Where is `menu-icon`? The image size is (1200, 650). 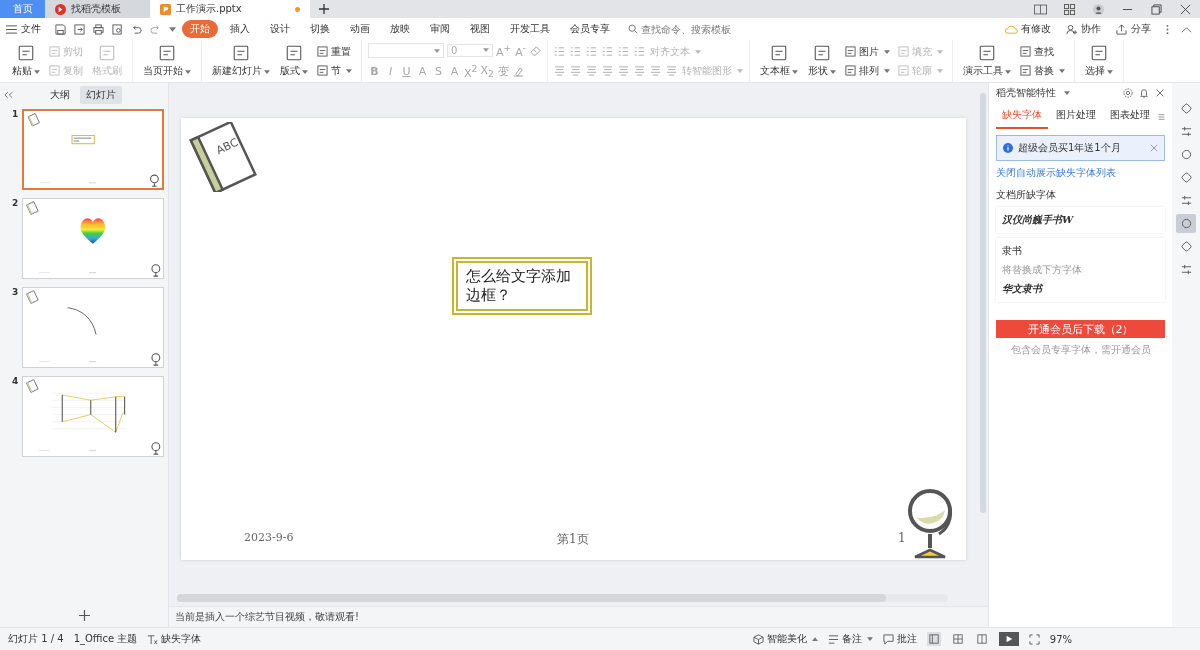
menu-icon is located at coordinates (1161, 117).